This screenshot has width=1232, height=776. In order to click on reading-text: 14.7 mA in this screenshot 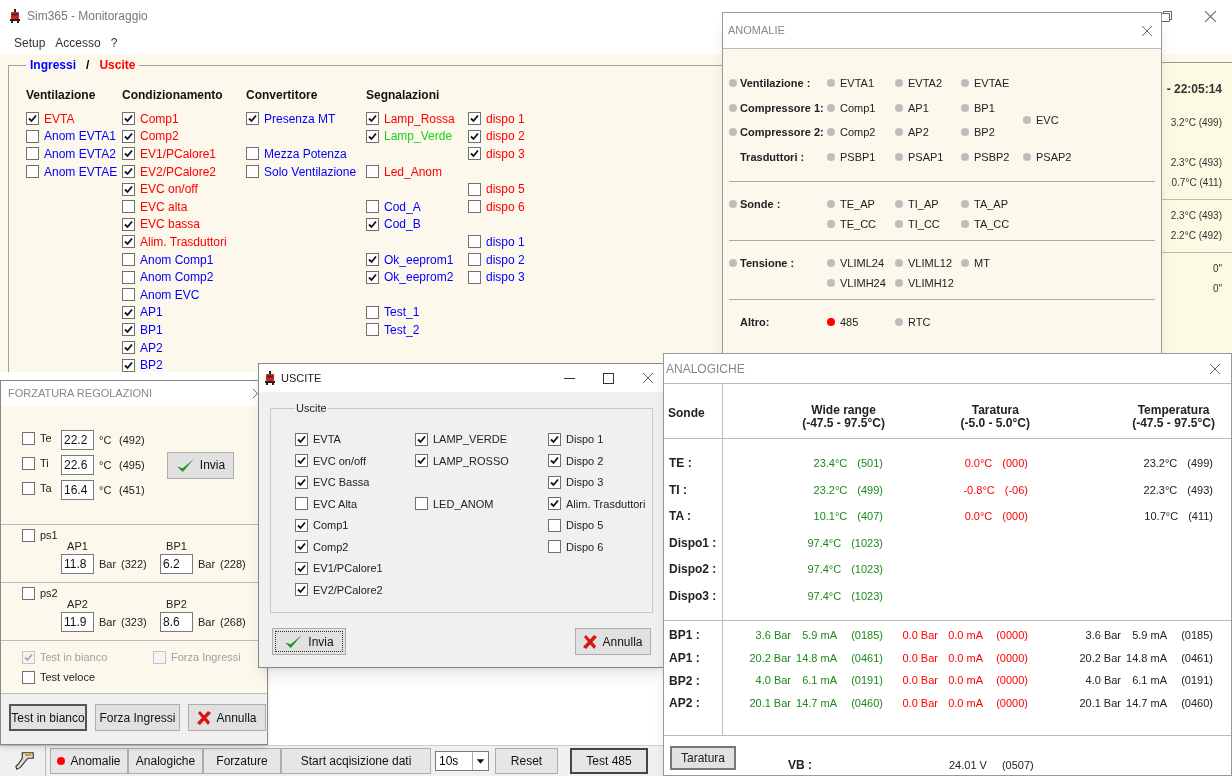, I will do `click(816, 704)`.